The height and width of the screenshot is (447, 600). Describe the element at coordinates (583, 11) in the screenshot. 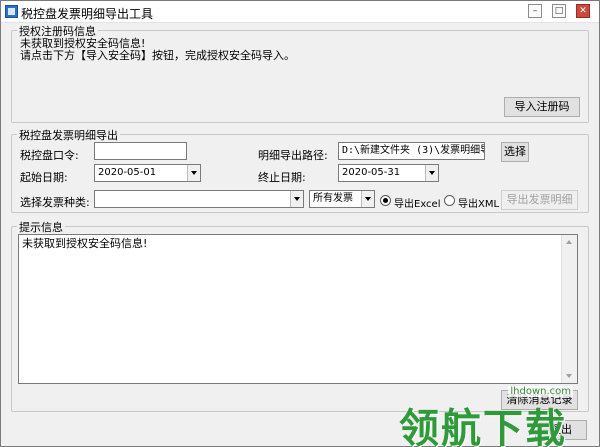

I see `close-button: ✕` at that location.